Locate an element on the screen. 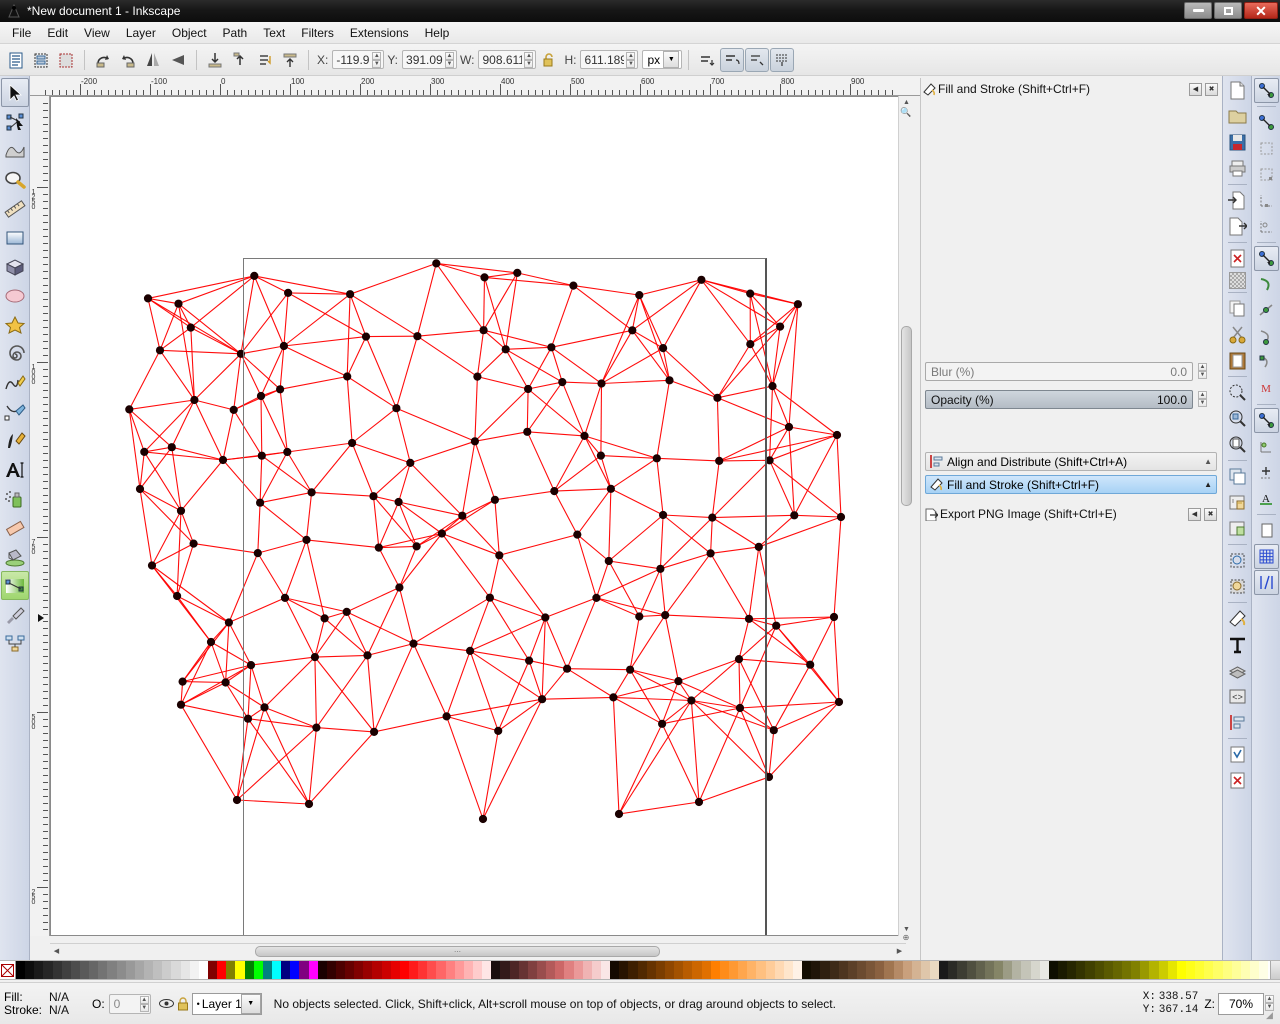  undo-history-icon is located at coordinates (1237, 258).